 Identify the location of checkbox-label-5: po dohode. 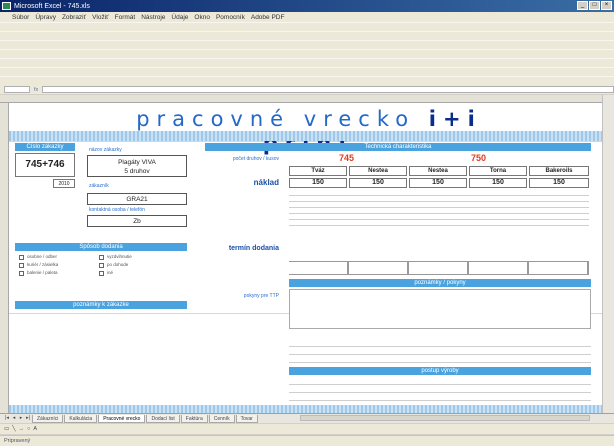
(118, 264).